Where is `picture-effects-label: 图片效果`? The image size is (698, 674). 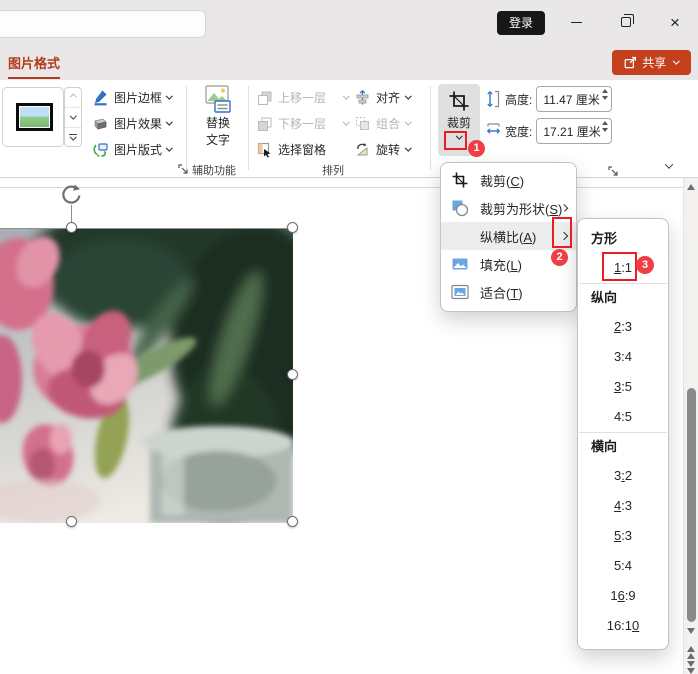 picture-effects-label: 图片效果 is located at coordinates (138, 123).